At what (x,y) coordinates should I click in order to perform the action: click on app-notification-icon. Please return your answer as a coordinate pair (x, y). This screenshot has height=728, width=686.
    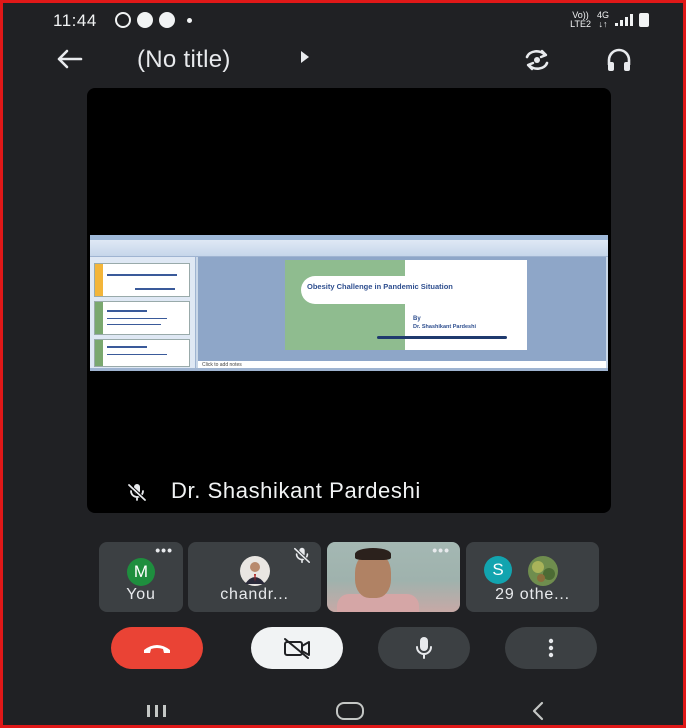
    Looking at the image, I should click on (145, 20).